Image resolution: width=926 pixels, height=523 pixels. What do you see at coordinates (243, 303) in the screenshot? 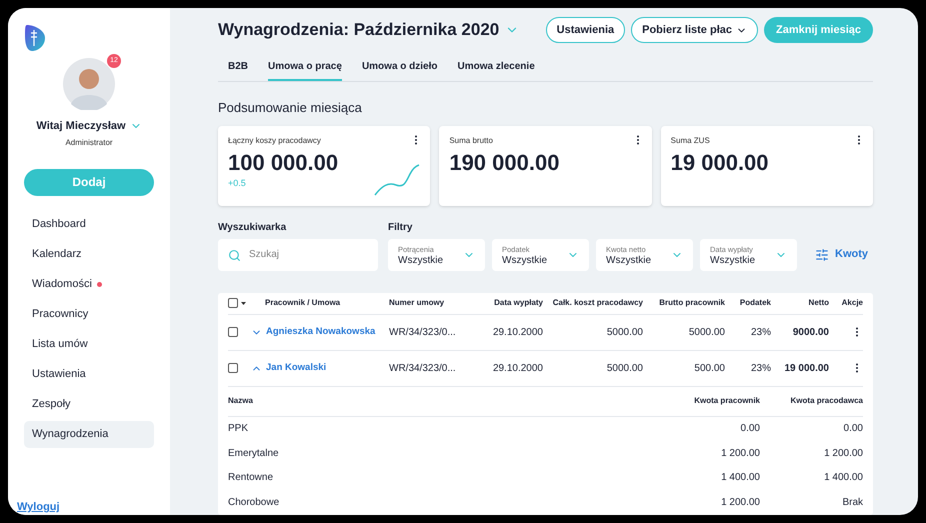
I see `caret-icon` at bounding box center [243, 303].